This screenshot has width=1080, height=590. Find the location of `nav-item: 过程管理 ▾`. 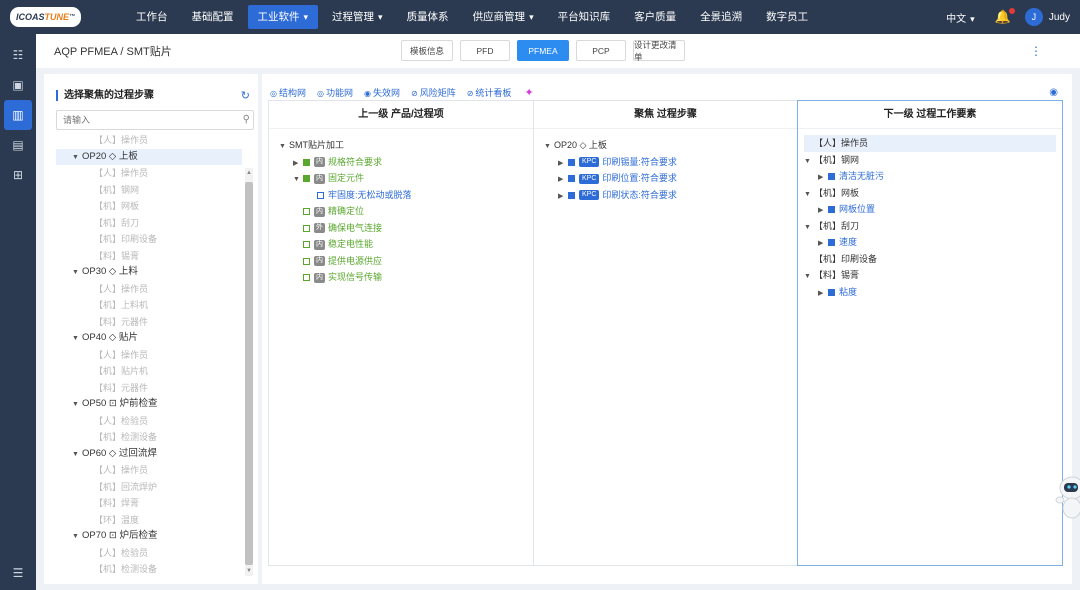

nav-item: 过程管理 ▾ is located at coordinates (357, 17).